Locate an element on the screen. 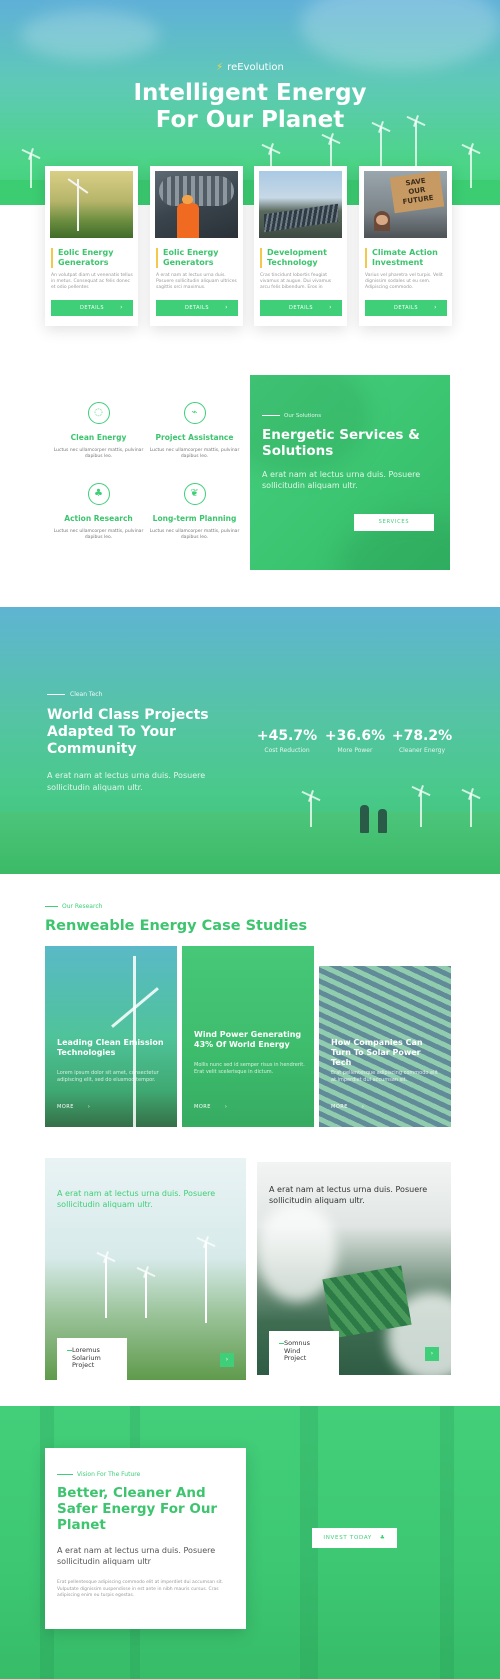 The width and height of the screenshot is (500, 1679). stat-label: More Power is located at coordinates (355, 750).